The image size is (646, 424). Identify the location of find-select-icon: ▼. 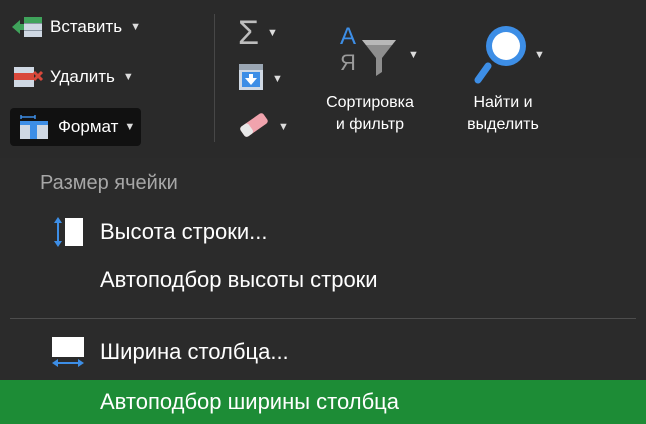
(503, 57).